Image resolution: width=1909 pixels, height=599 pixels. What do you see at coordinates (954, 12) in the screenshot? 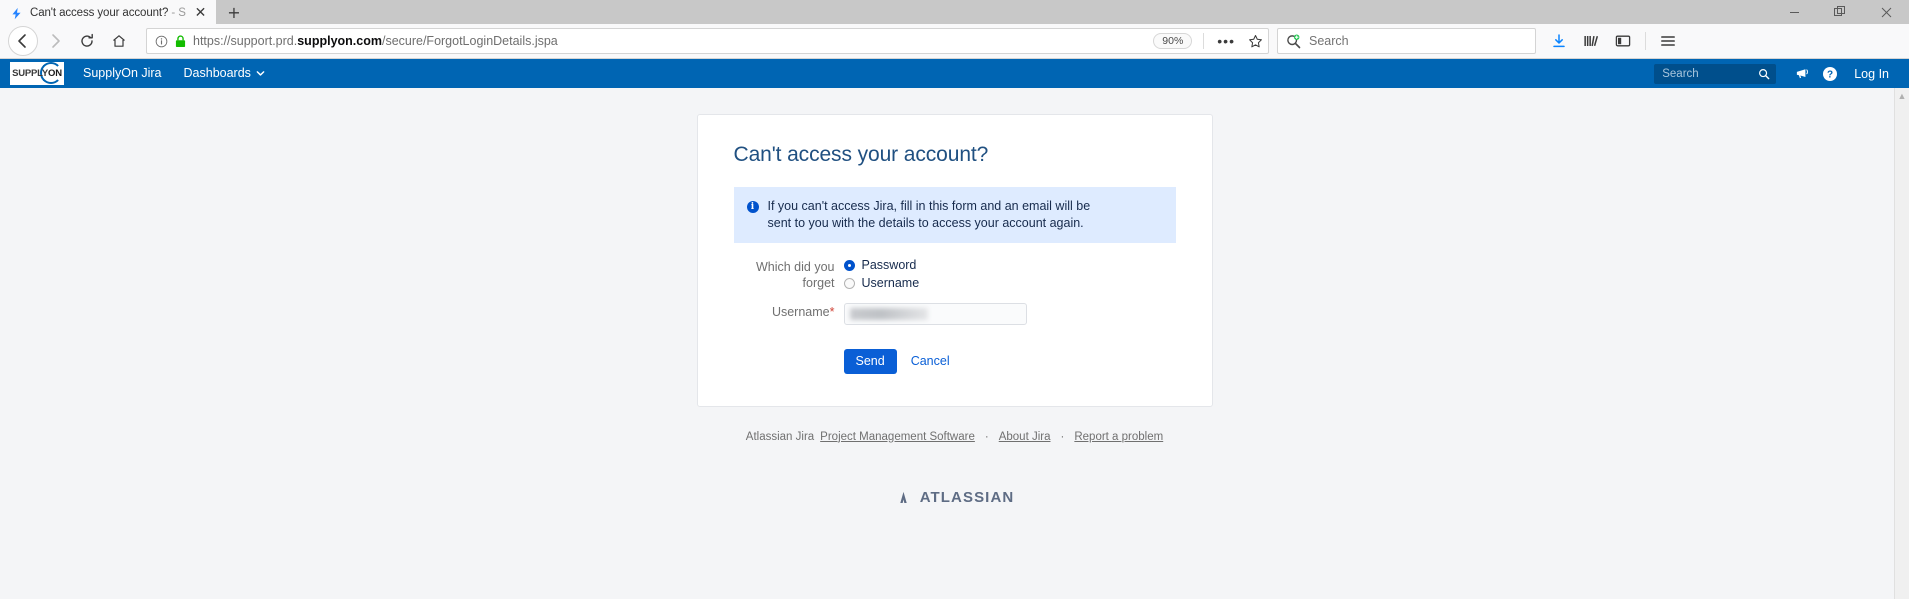
I see `title-bar: Can't access your account? - Su ✕ +` at bounding box center [954, 12].